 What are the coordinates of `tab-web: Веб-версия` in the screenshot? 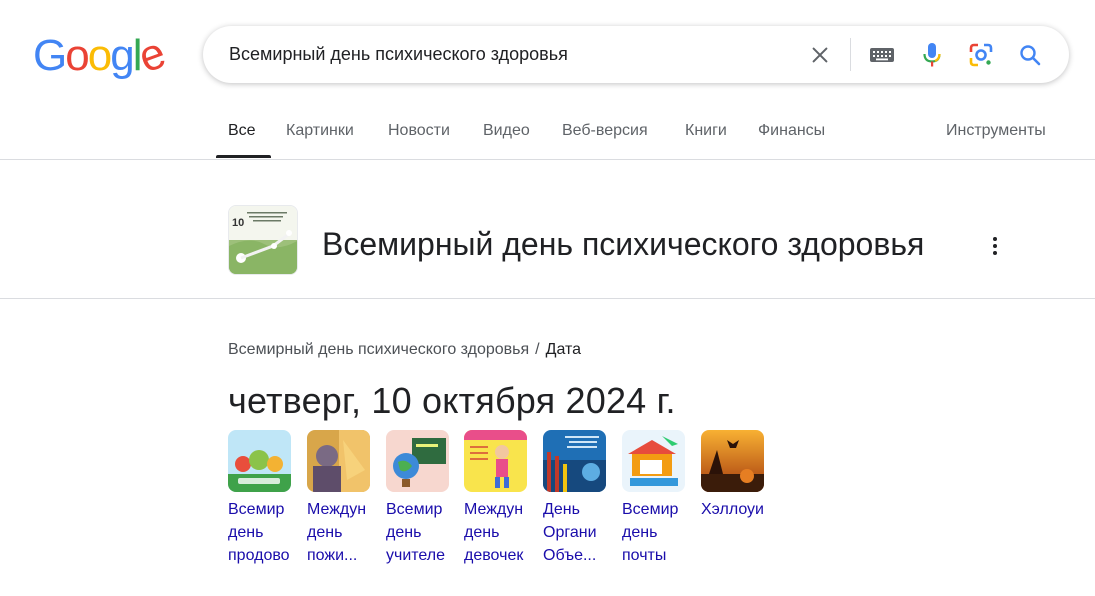 It's located at (605, 131).